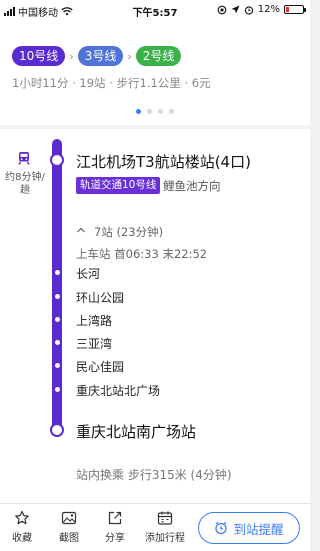  What do you see at coordinates (39, 56) in the screenshot?
I see `line-chip-10: 10号线` at bounding box center [39, 56].